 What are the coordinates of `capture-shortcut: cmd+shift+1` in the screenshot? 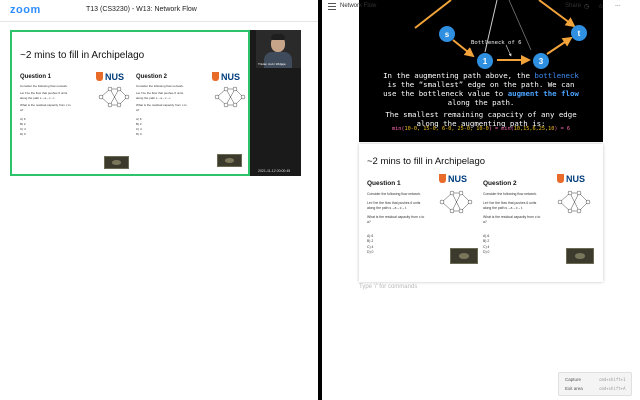 It's located at (612, 379).